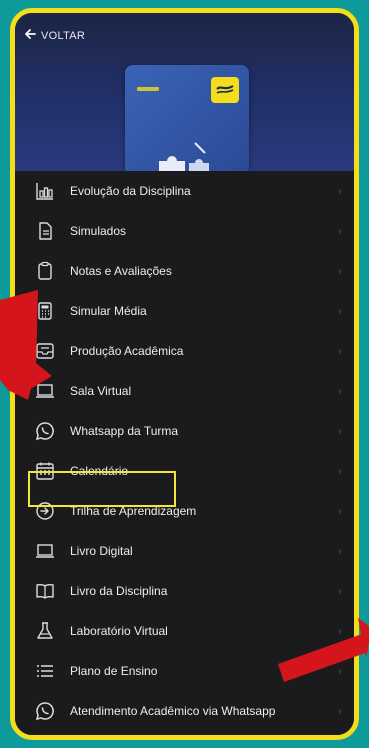 The height and width of the screenshot is (748, 369). What do you see at coordinates (130, 191) in the screenshot?
I see `menu-item-label: Evolução da Disciplina` at bounding box center [130, 191].